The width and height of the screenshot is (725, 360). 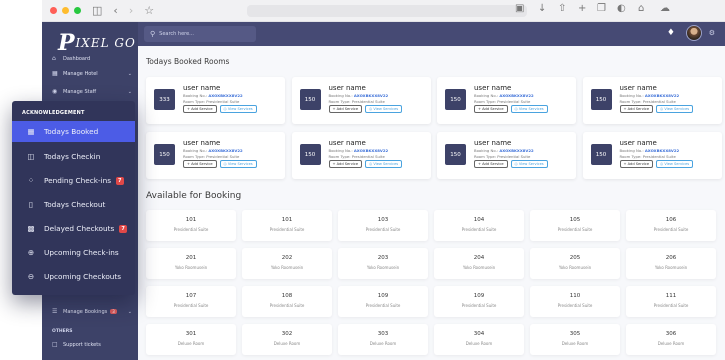 I want to click on available-room-card: 301 Deluxe Room, so click(x=191, y=339).